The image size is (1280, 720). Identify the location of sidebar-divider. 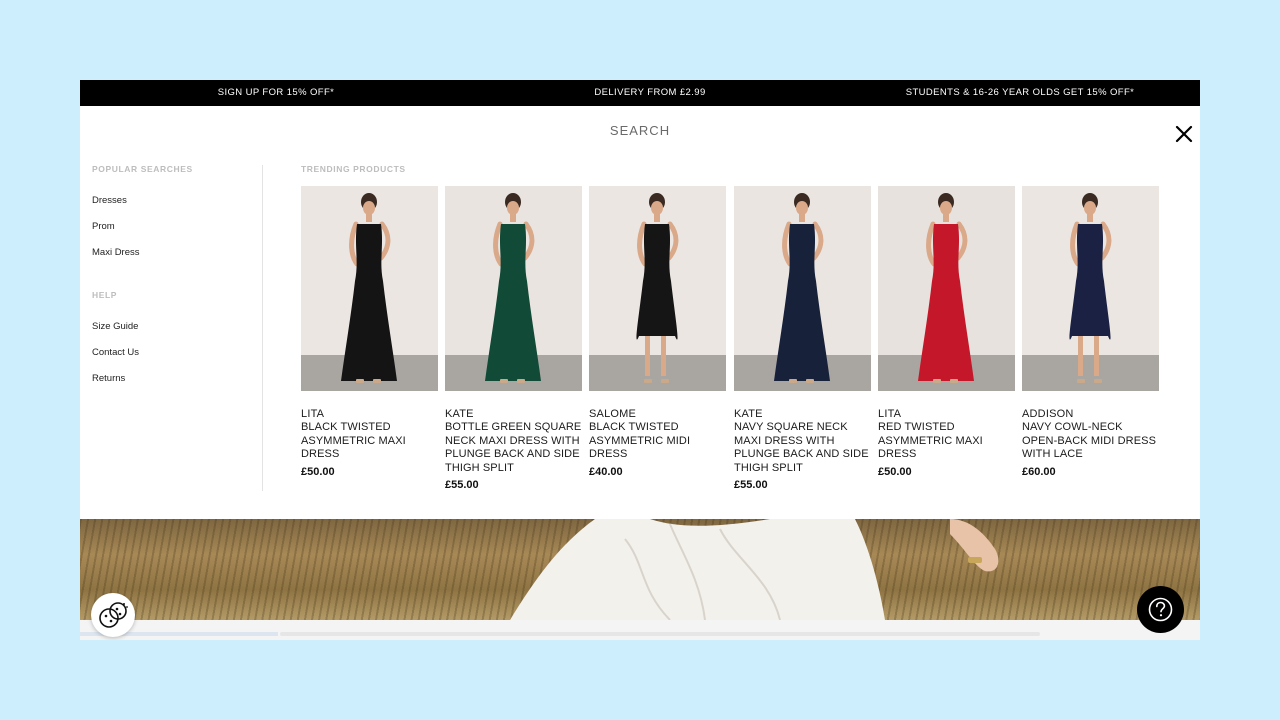
(262, 328).